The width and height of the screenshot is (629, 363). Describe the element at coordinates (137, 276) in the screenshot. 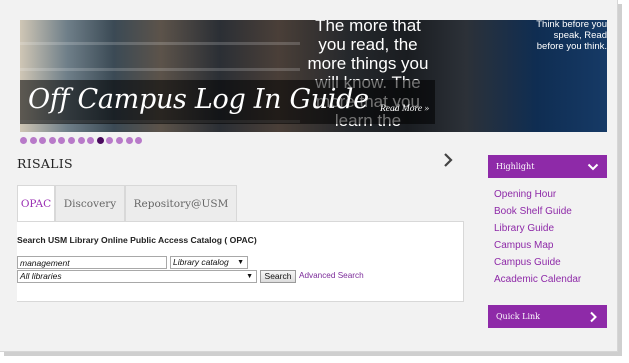

I see `library-select: All libraries ▼` at that location.